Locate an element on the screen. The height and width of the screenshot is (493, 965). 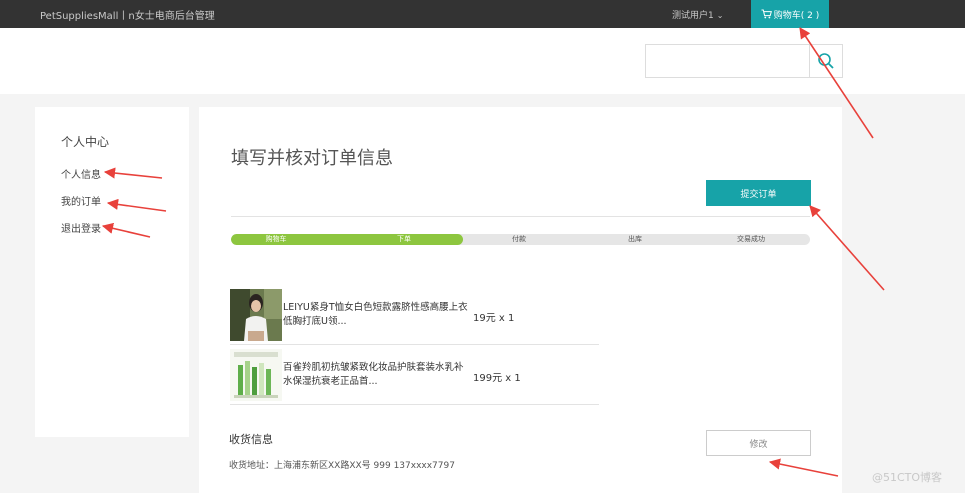
order-item: 百雀羚肌初抗皱紧致化妆品护肤套装水乳补水保湿抗衰老正品首... 199元 x 1 is located at coordinates (414, 376).